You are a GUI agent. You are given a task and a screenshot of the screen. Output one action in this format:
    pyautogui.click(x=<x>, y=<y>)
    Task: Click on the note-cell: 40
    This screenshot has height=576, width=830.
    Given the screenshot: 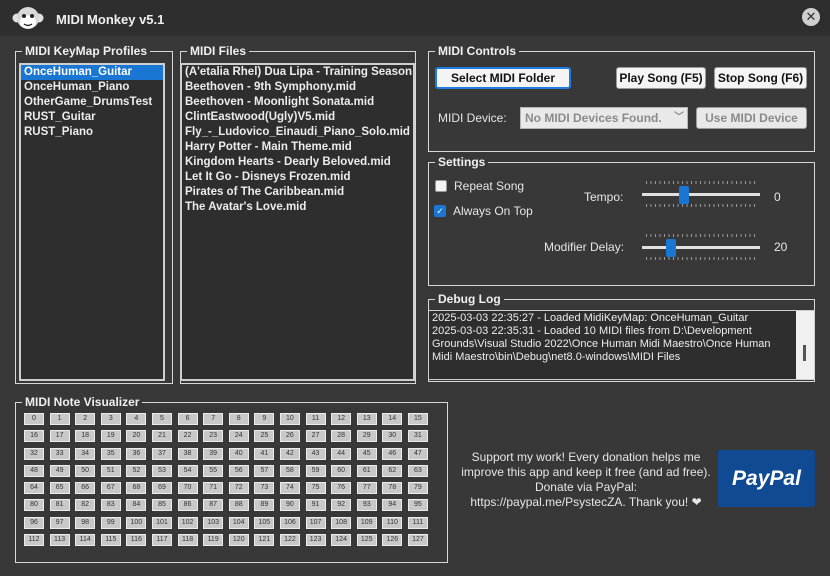 What is the action you would take?
    pyautogui.click(x=238, y=453)
    